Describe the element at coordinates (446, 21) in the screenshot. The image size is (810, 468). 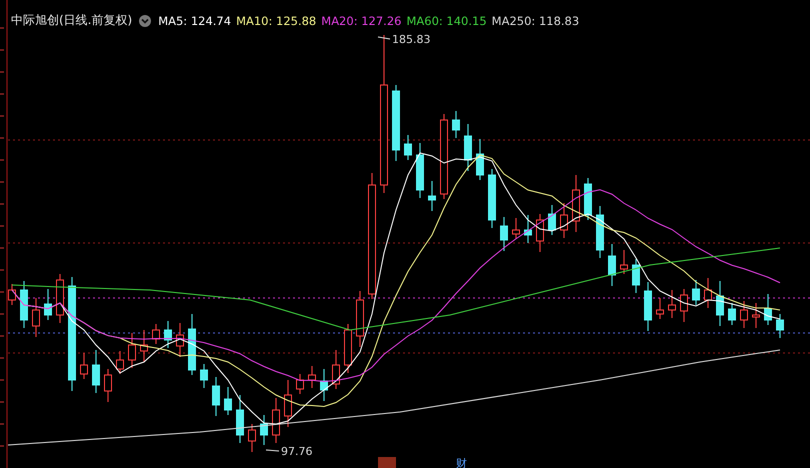
I see `moving-average-value: MA60: 140.15` at that location.